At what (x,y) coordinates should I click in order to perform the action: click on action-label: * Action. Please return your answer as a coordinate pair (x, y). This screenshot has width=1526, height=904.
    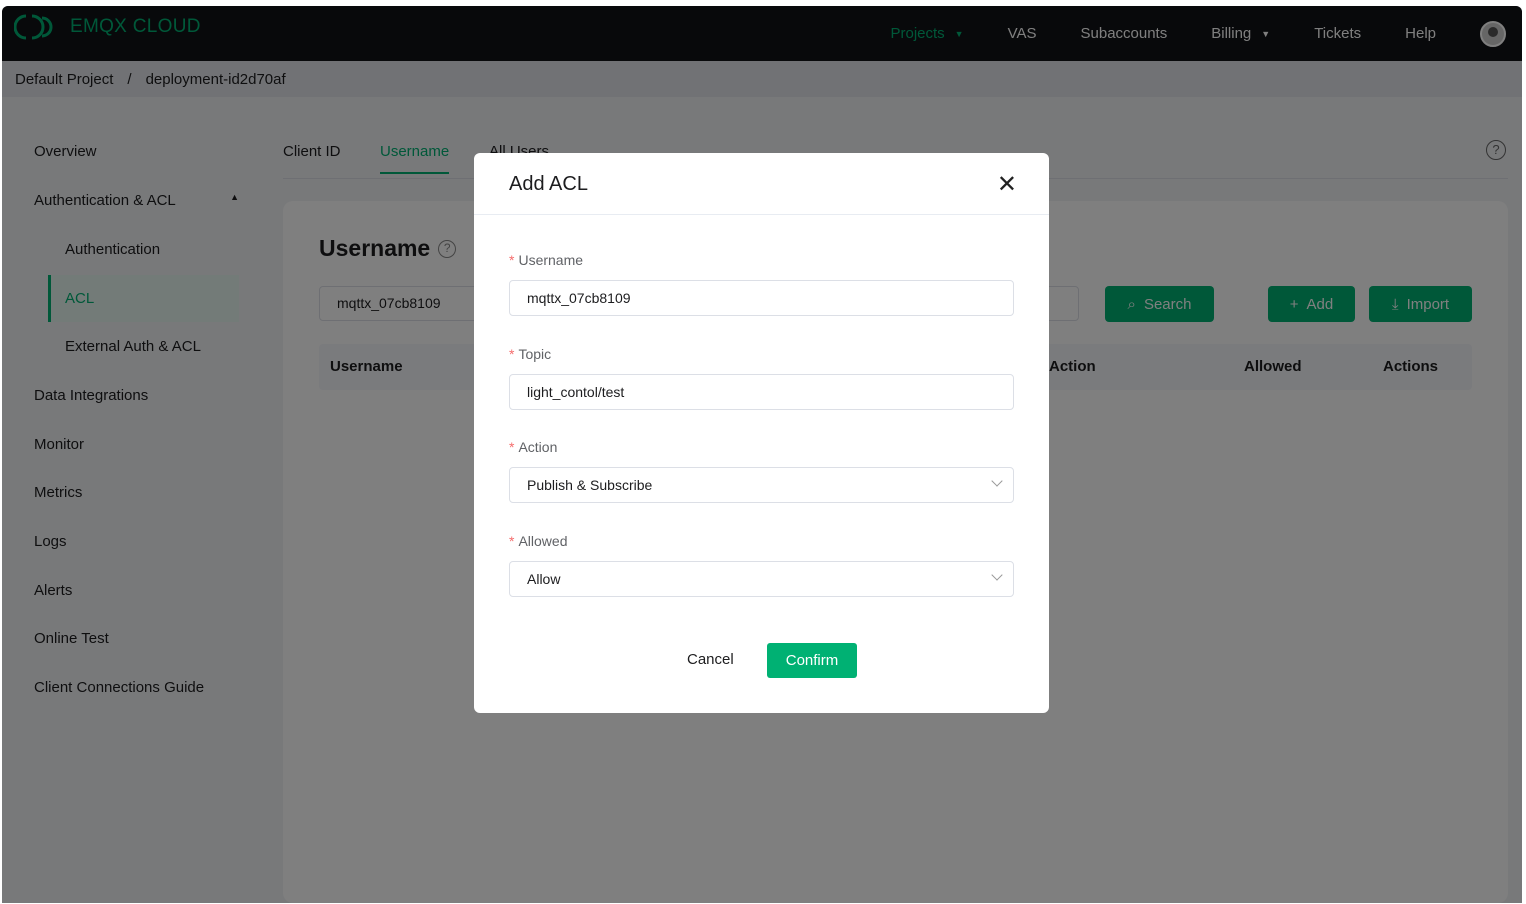
    Looking at the image, I should click on (533, 447).